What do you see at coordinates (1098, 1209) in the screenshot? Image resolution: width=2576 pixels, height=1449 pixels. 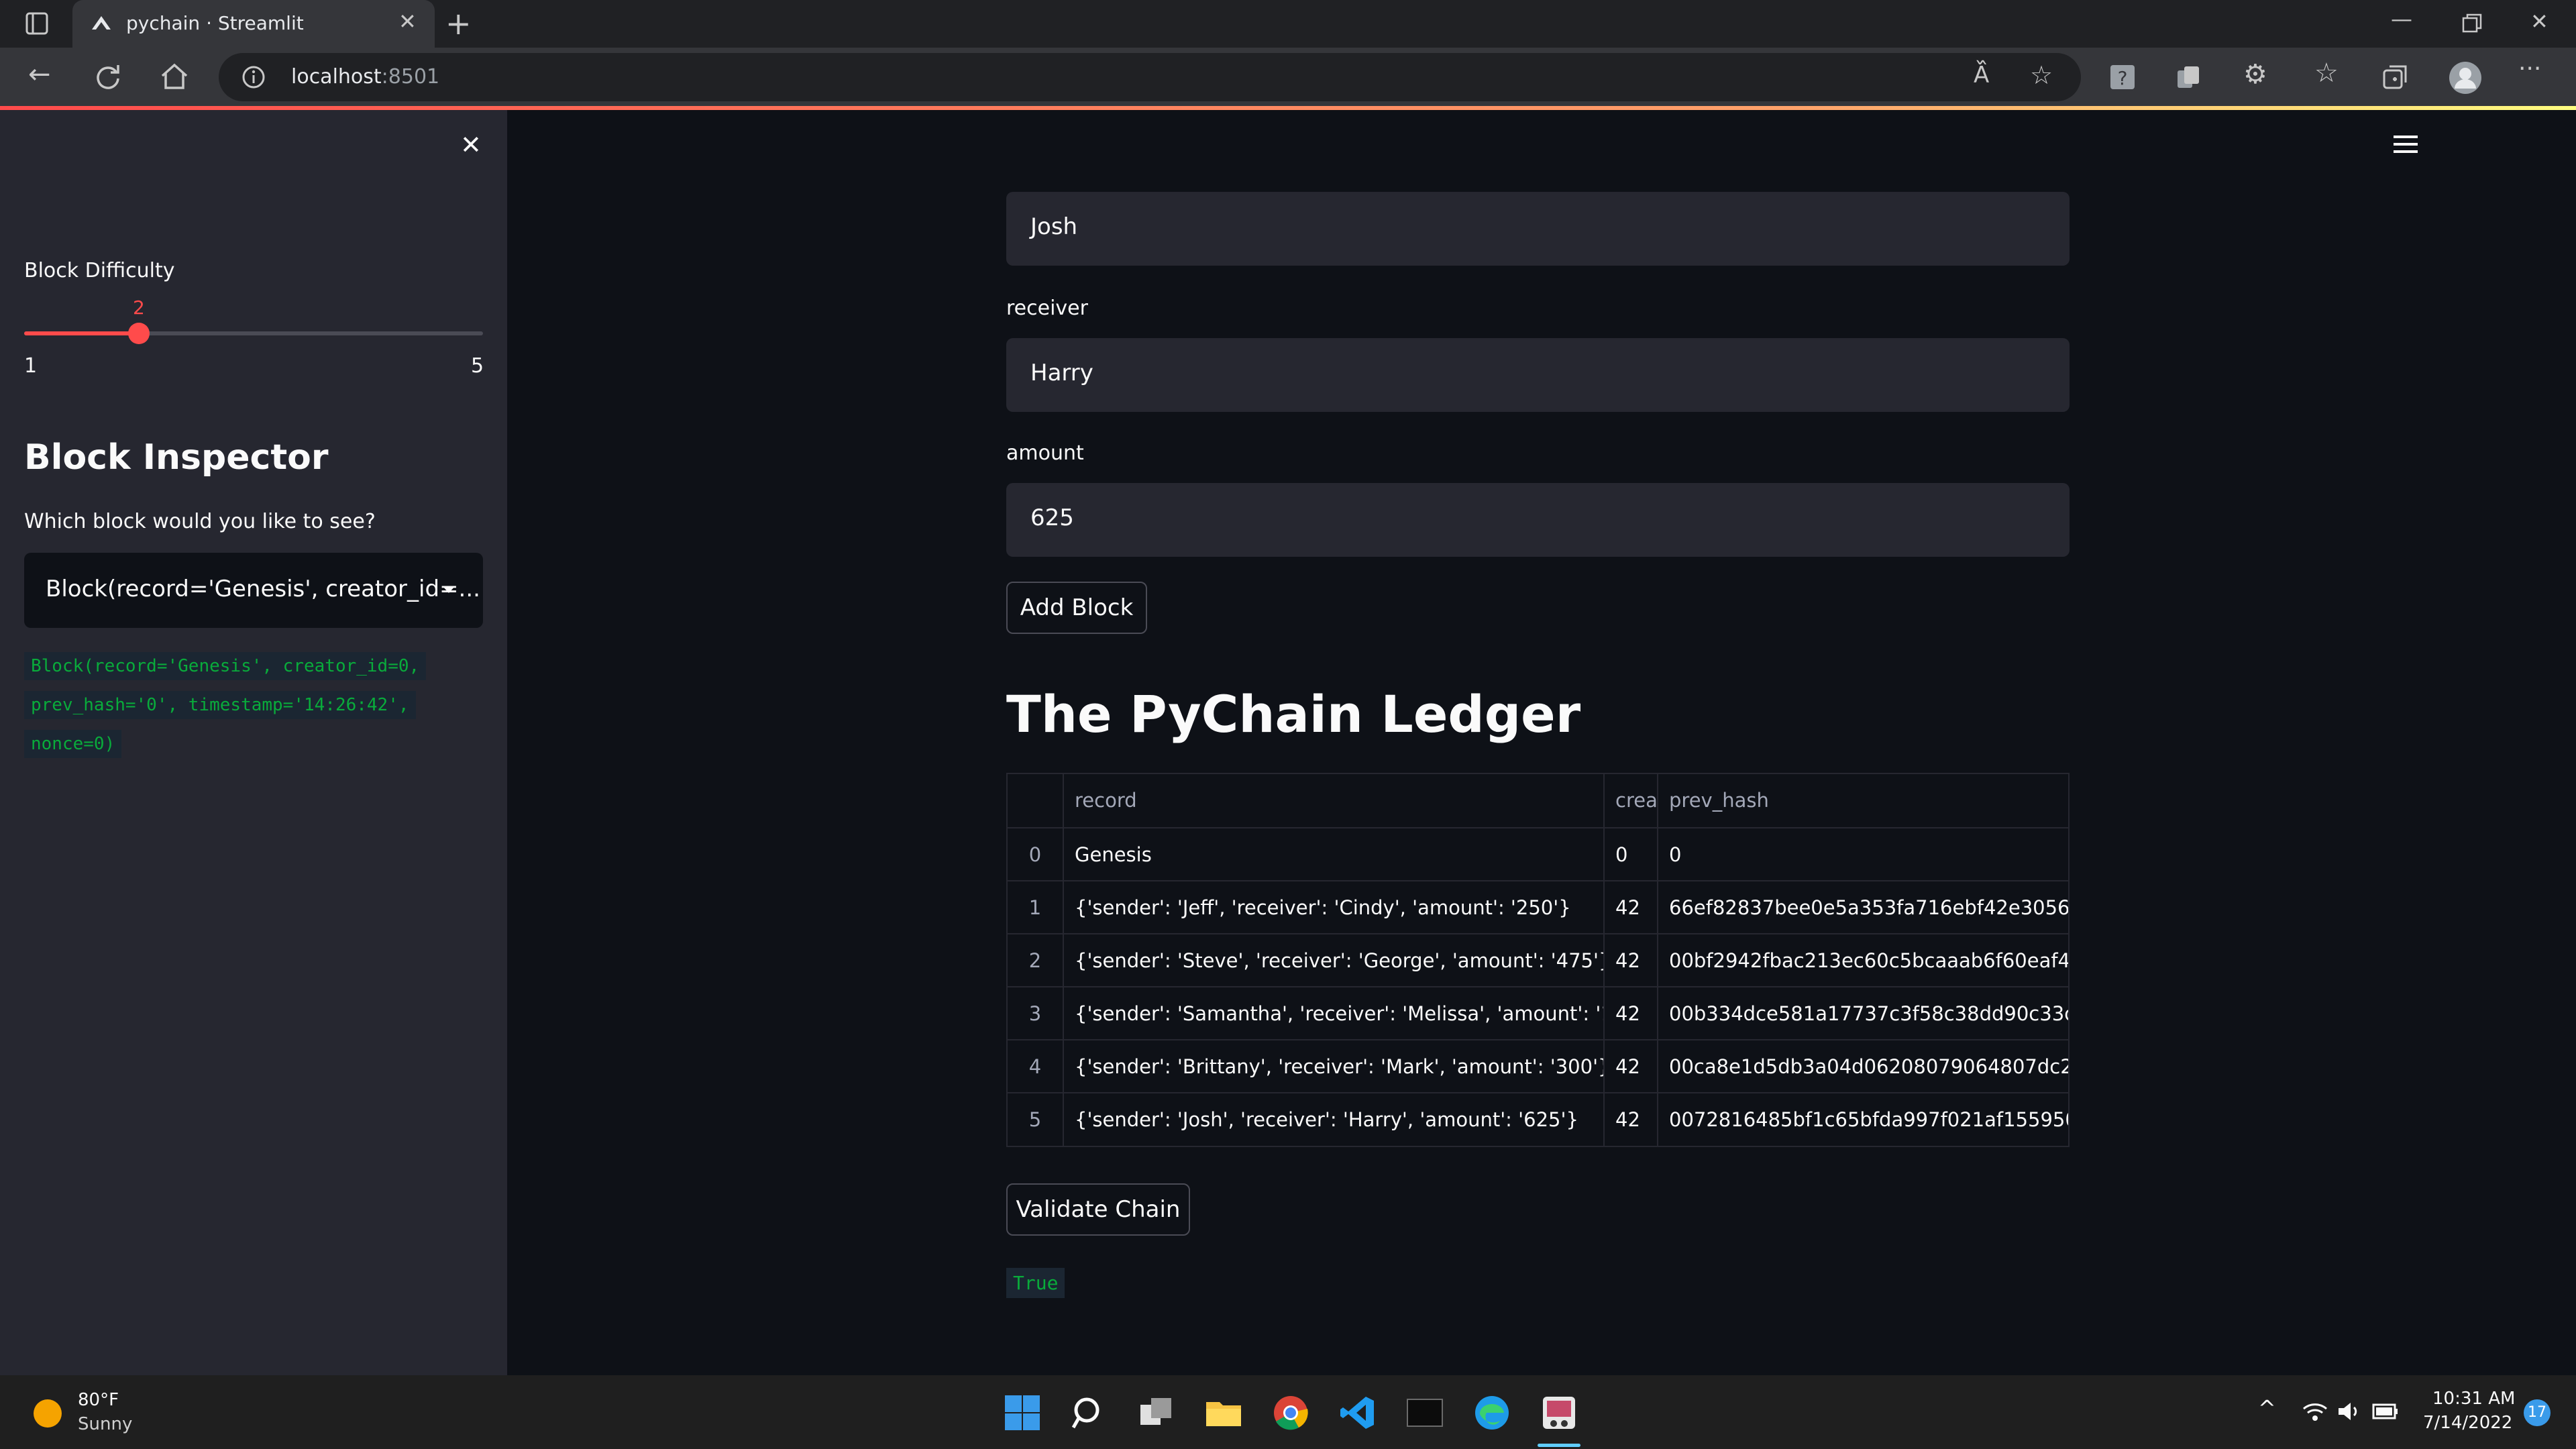 I see `validate-chain-button: Validate Chain` at bounding box center [1098, 1209].